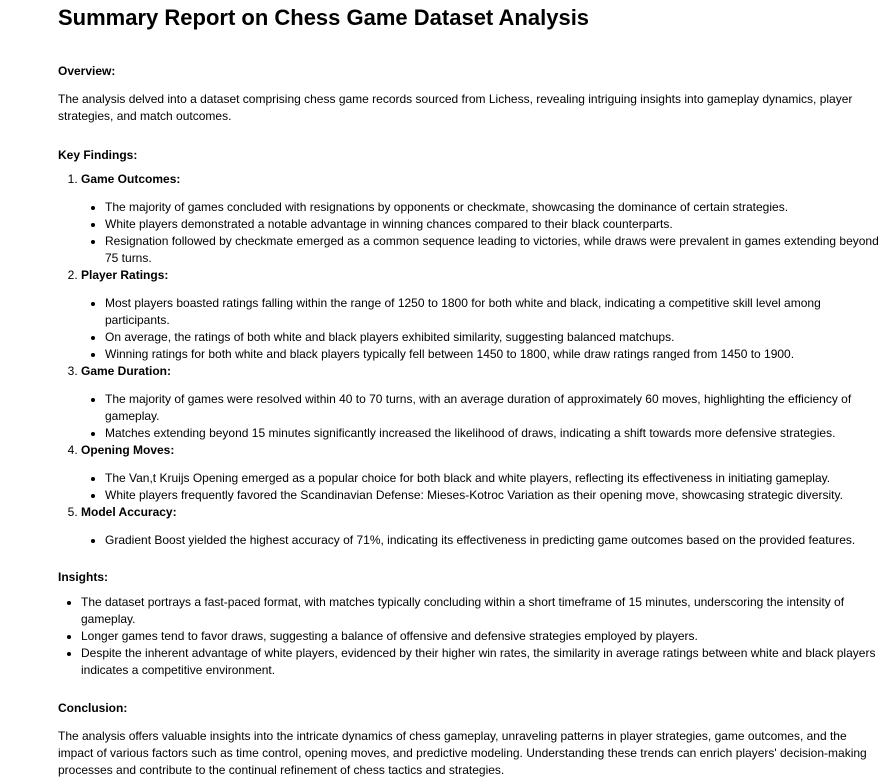 The height and width of the screenshot is (779, 895). Describe the element at coordinates (125, 275) in the screenshot. I see `finding-title: Player Ratings:` at that location.